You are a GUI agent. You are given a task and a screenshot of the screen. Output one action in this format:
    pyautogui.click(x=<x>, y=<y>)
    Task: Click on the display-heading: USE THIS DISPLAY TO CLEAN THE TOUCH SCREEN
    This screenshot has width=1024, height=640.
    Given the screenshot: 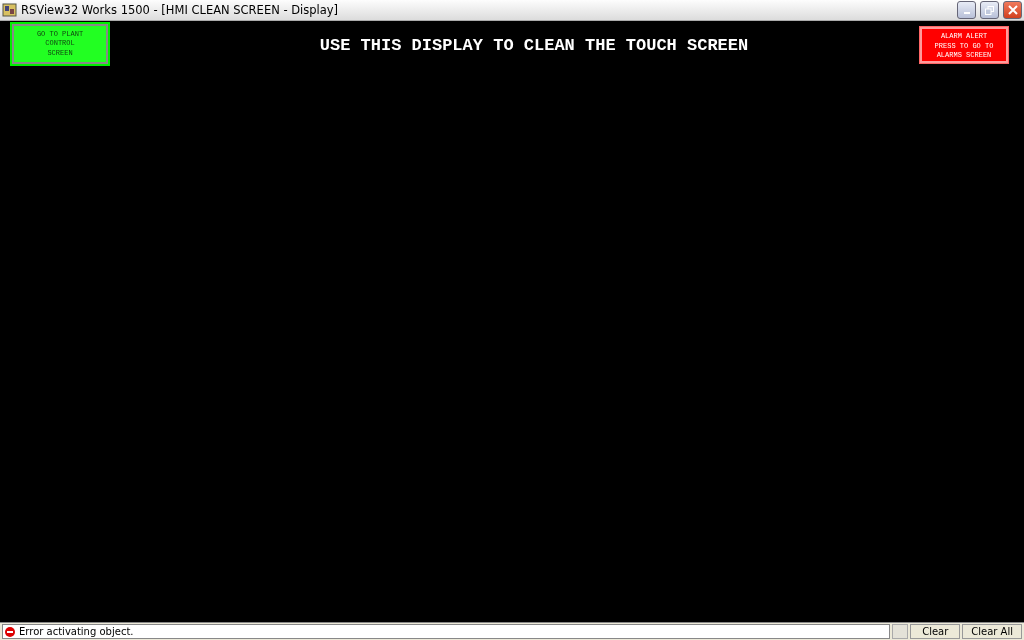 What is the action you would take?
    pyautogui.click(x=534, y=45)
    